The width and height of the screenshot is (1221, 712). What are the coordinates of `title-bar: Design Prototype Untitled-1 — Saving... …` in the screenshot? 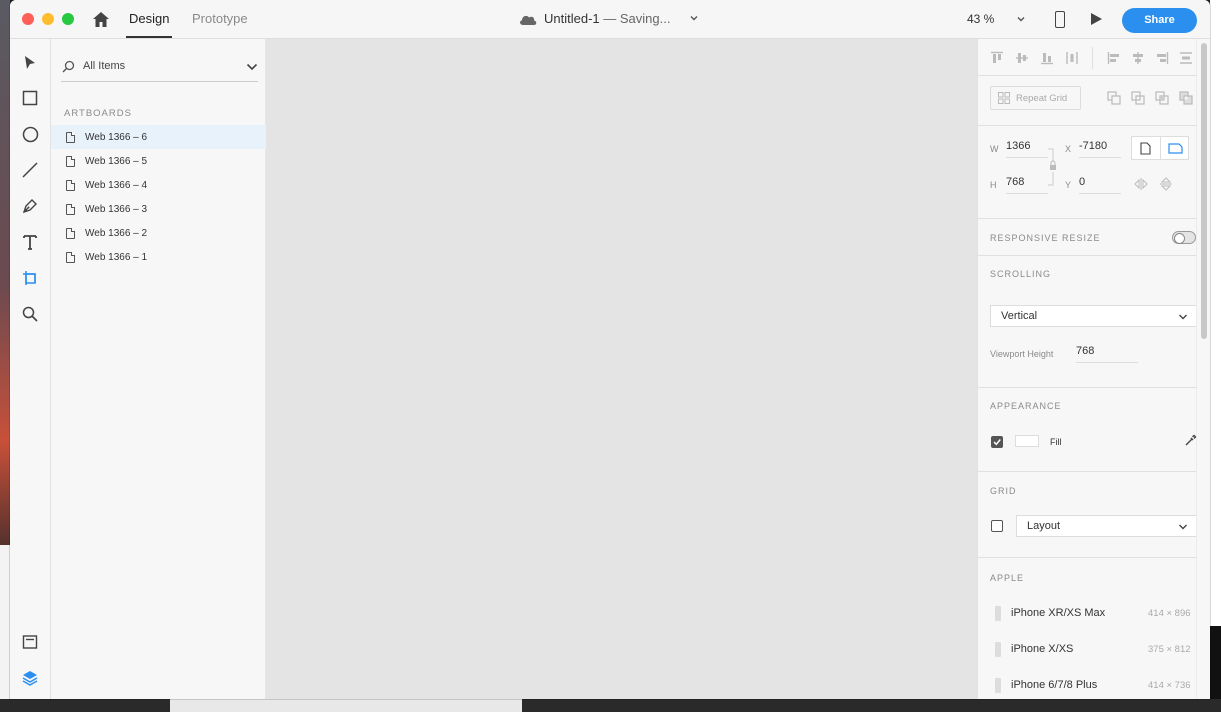 It's located at (610, 19).